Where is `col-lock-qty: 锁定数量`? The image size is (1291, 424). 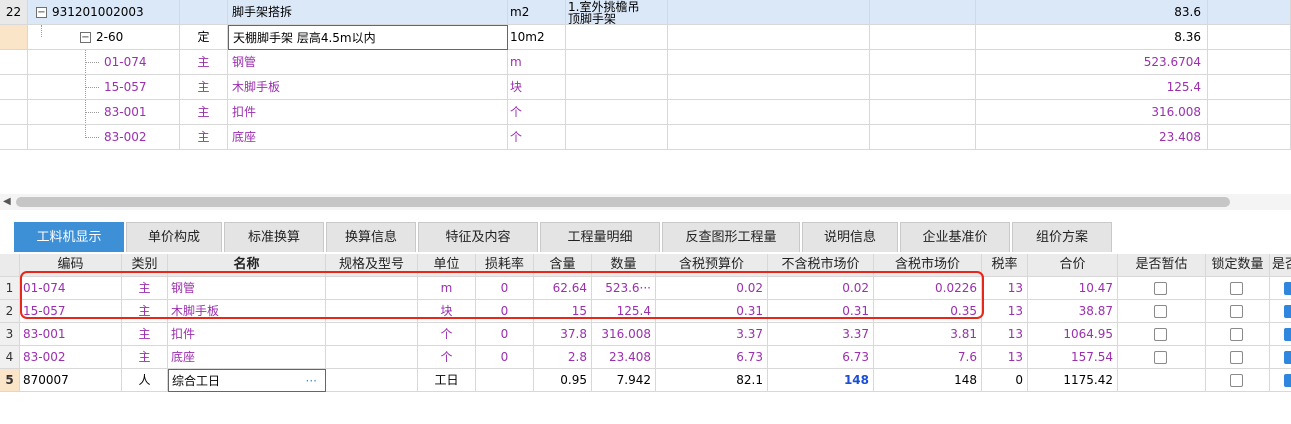
col-lock-qty: 锁定数量 is located at coordinates (1238, 265).